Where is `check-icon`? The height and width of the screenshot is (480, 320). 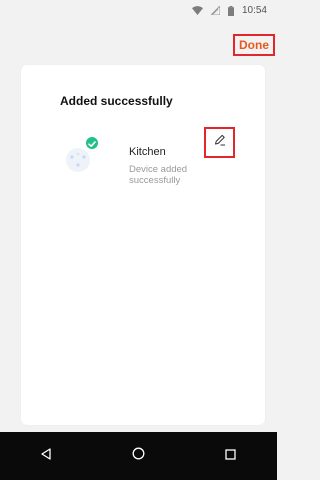 check-icon is located at coordinates (92, 143).